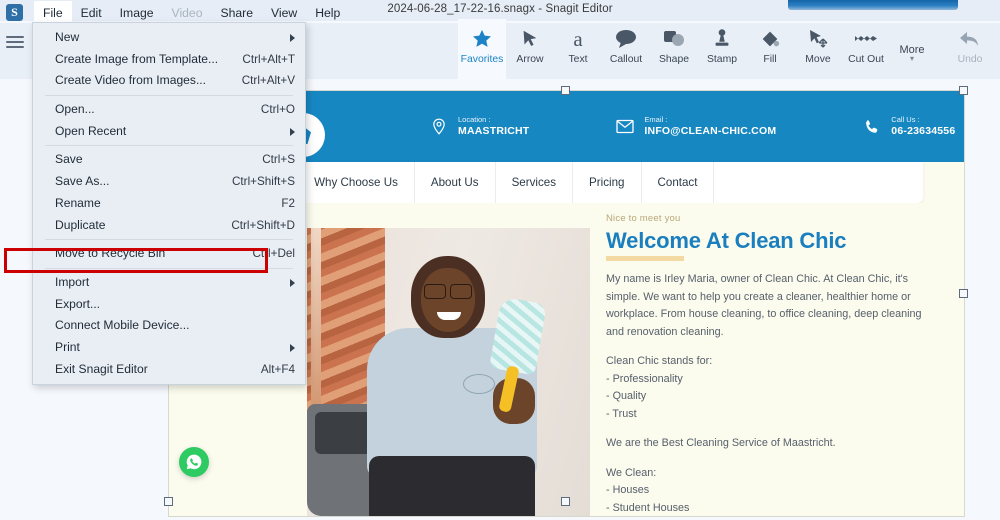 This screenshot has height=520, width=1000. Describe the element at coordinates (970, 59) in the screenshot. I see `tool-label: Undo` at that location.